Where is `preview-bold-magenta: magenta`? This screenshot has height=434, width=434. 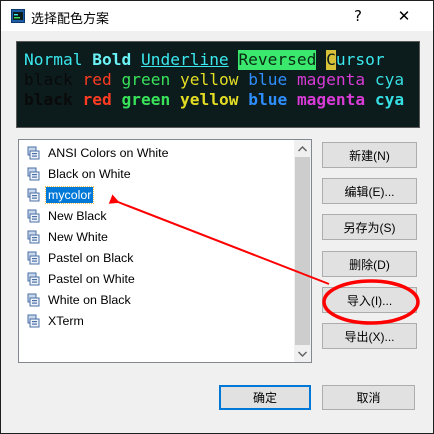
preview-bold-magenta: magenta is located at coordinates (331, 99).